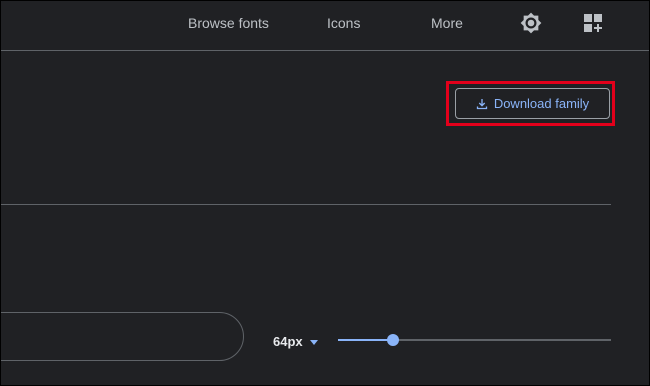  What do you see at coordinates (228, 23) in the screenshot?
I see `nav-browse-fonts: Browse fonts` at bounding box center [228, 23].